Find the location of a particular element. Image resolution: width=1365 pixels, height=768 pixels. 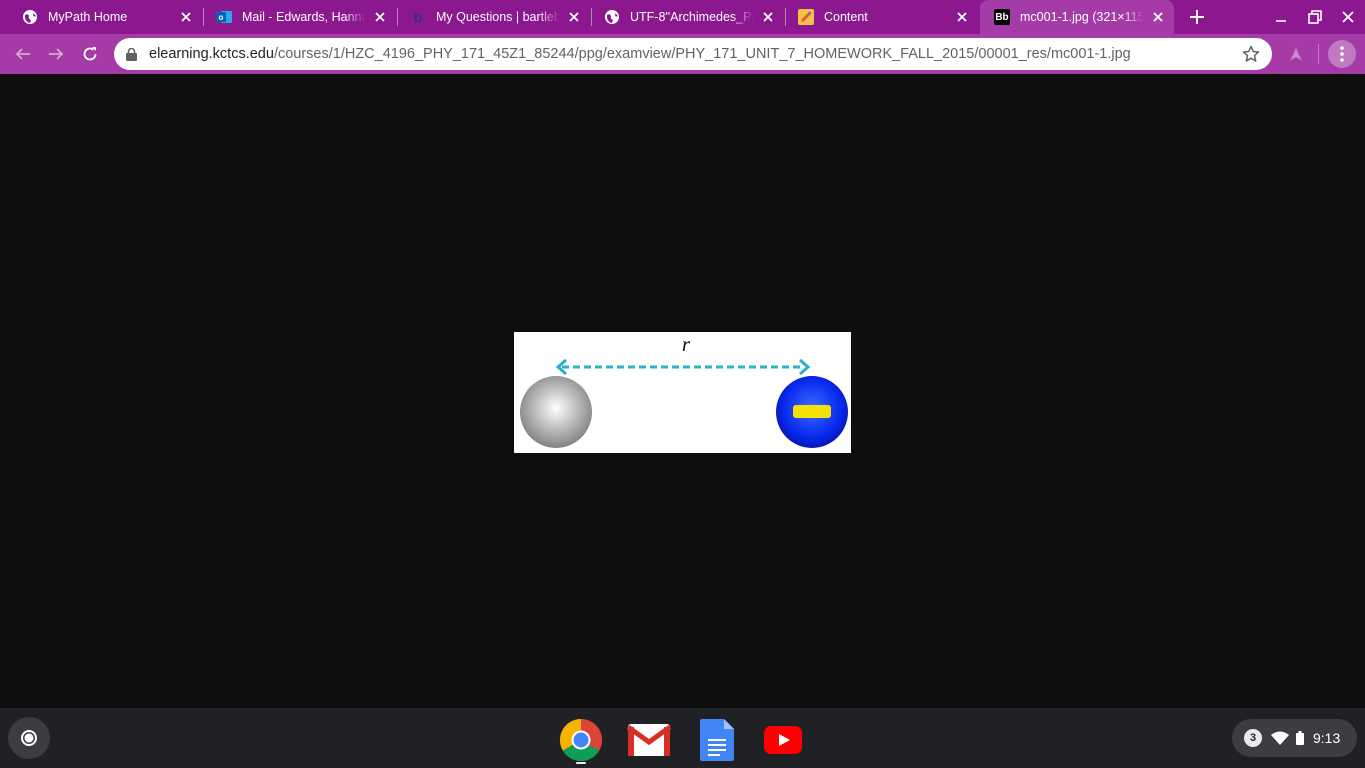

back-arrow-icon is located at coordinates (22, 54).